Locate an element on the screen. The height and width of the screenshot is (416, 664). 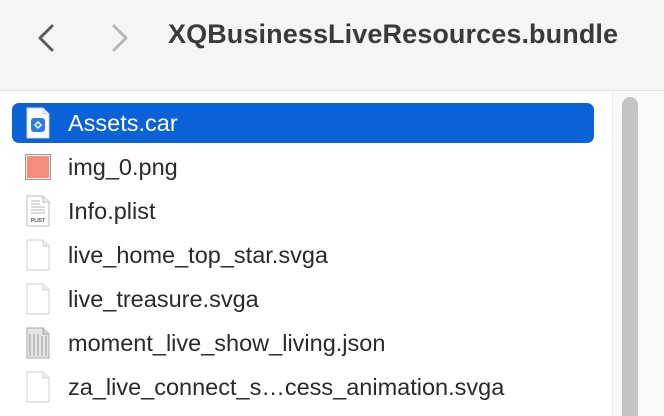
svg-text: PLIST is located at coordinates (38, 221).